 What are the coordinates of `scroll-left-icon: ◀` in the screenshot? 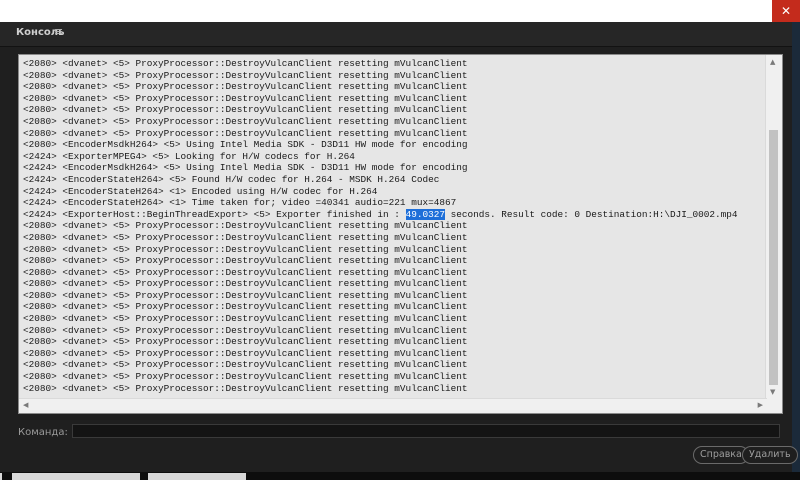 It's located at (25, 405).